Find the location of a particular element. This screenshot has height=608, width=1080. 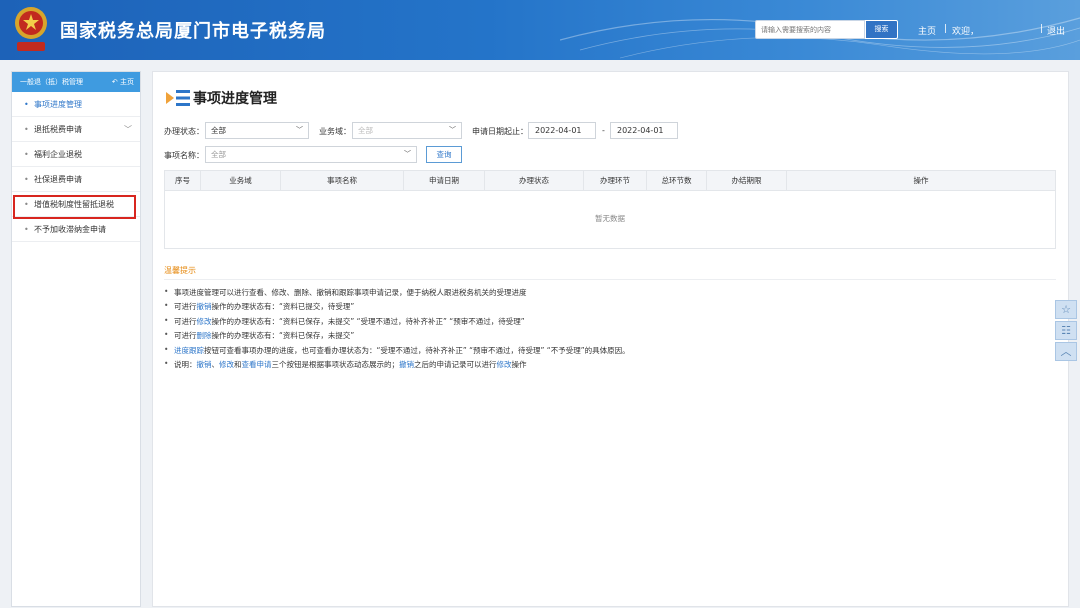

domain-label: 业务域： is located at coordinates (335, 131).